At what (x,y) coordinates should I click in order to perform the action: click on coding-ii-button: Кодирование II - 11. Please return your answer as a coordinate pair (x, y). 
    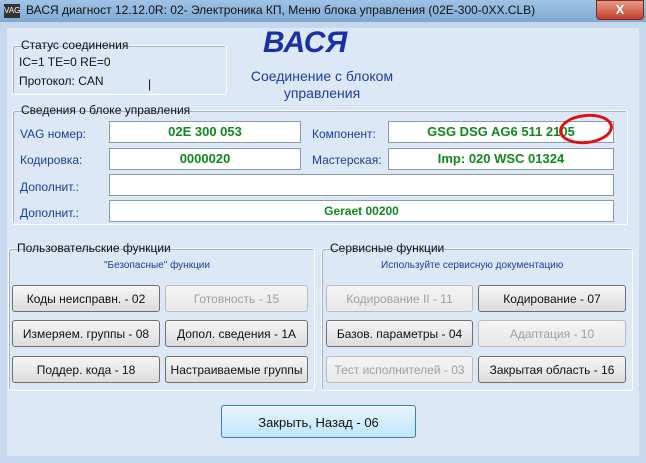
    Looking at the image, I should click on (399, 298).